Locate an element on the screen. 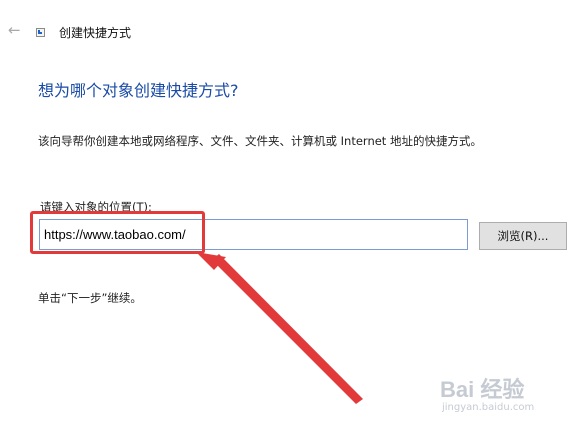 The width and height of the screenshot is (570, 428). baidu-watermark: Bai 经验 jingyan.baidu.com is located at coordinates (502, 397).